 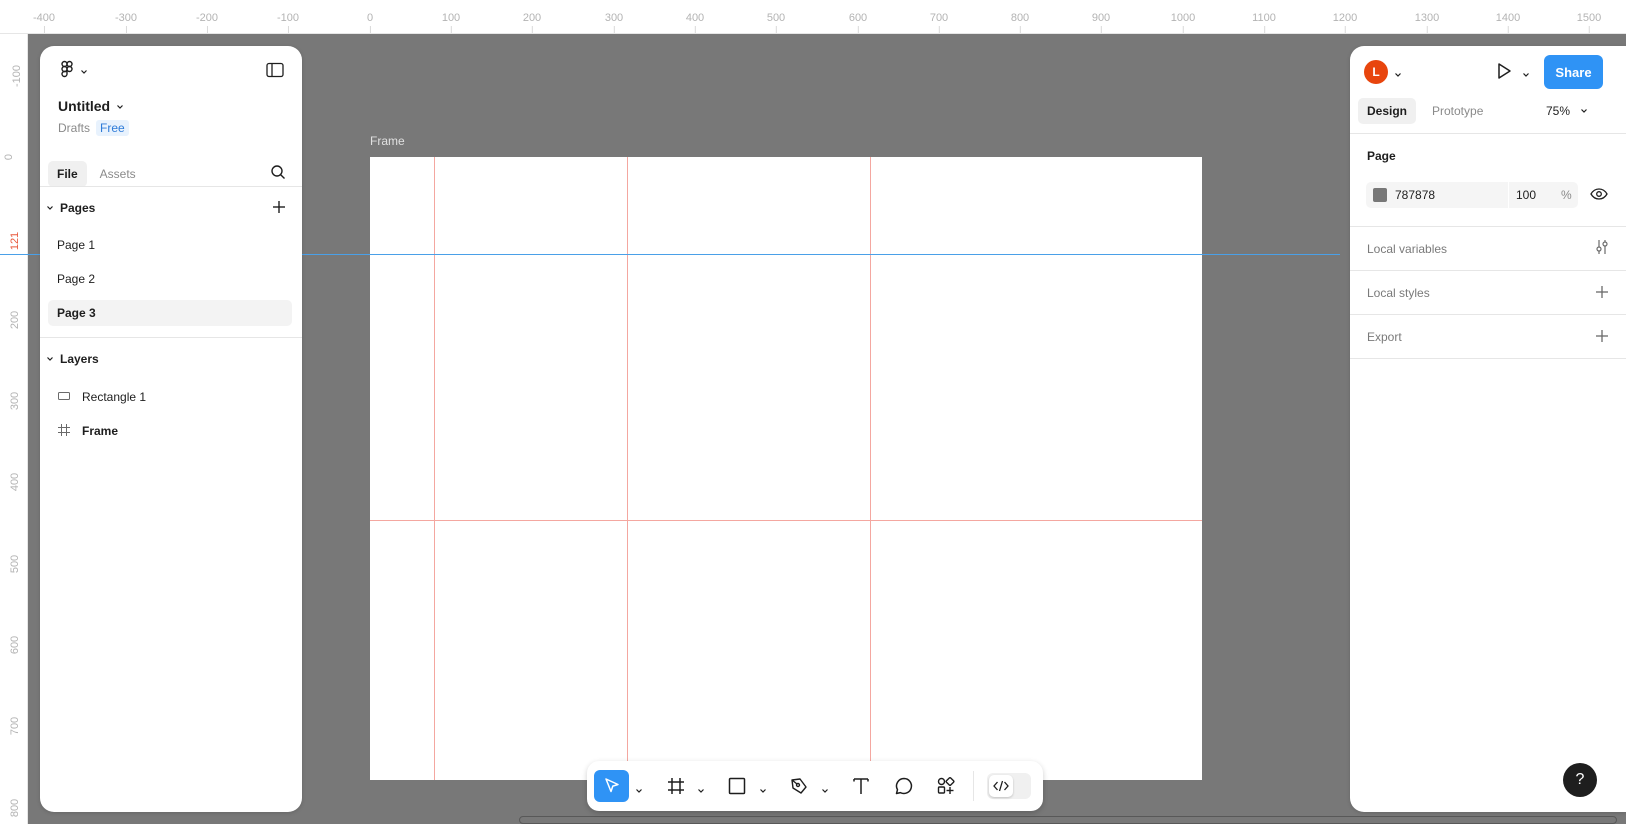 I want to click on add-export-icon, so click(x=1602, y=338).